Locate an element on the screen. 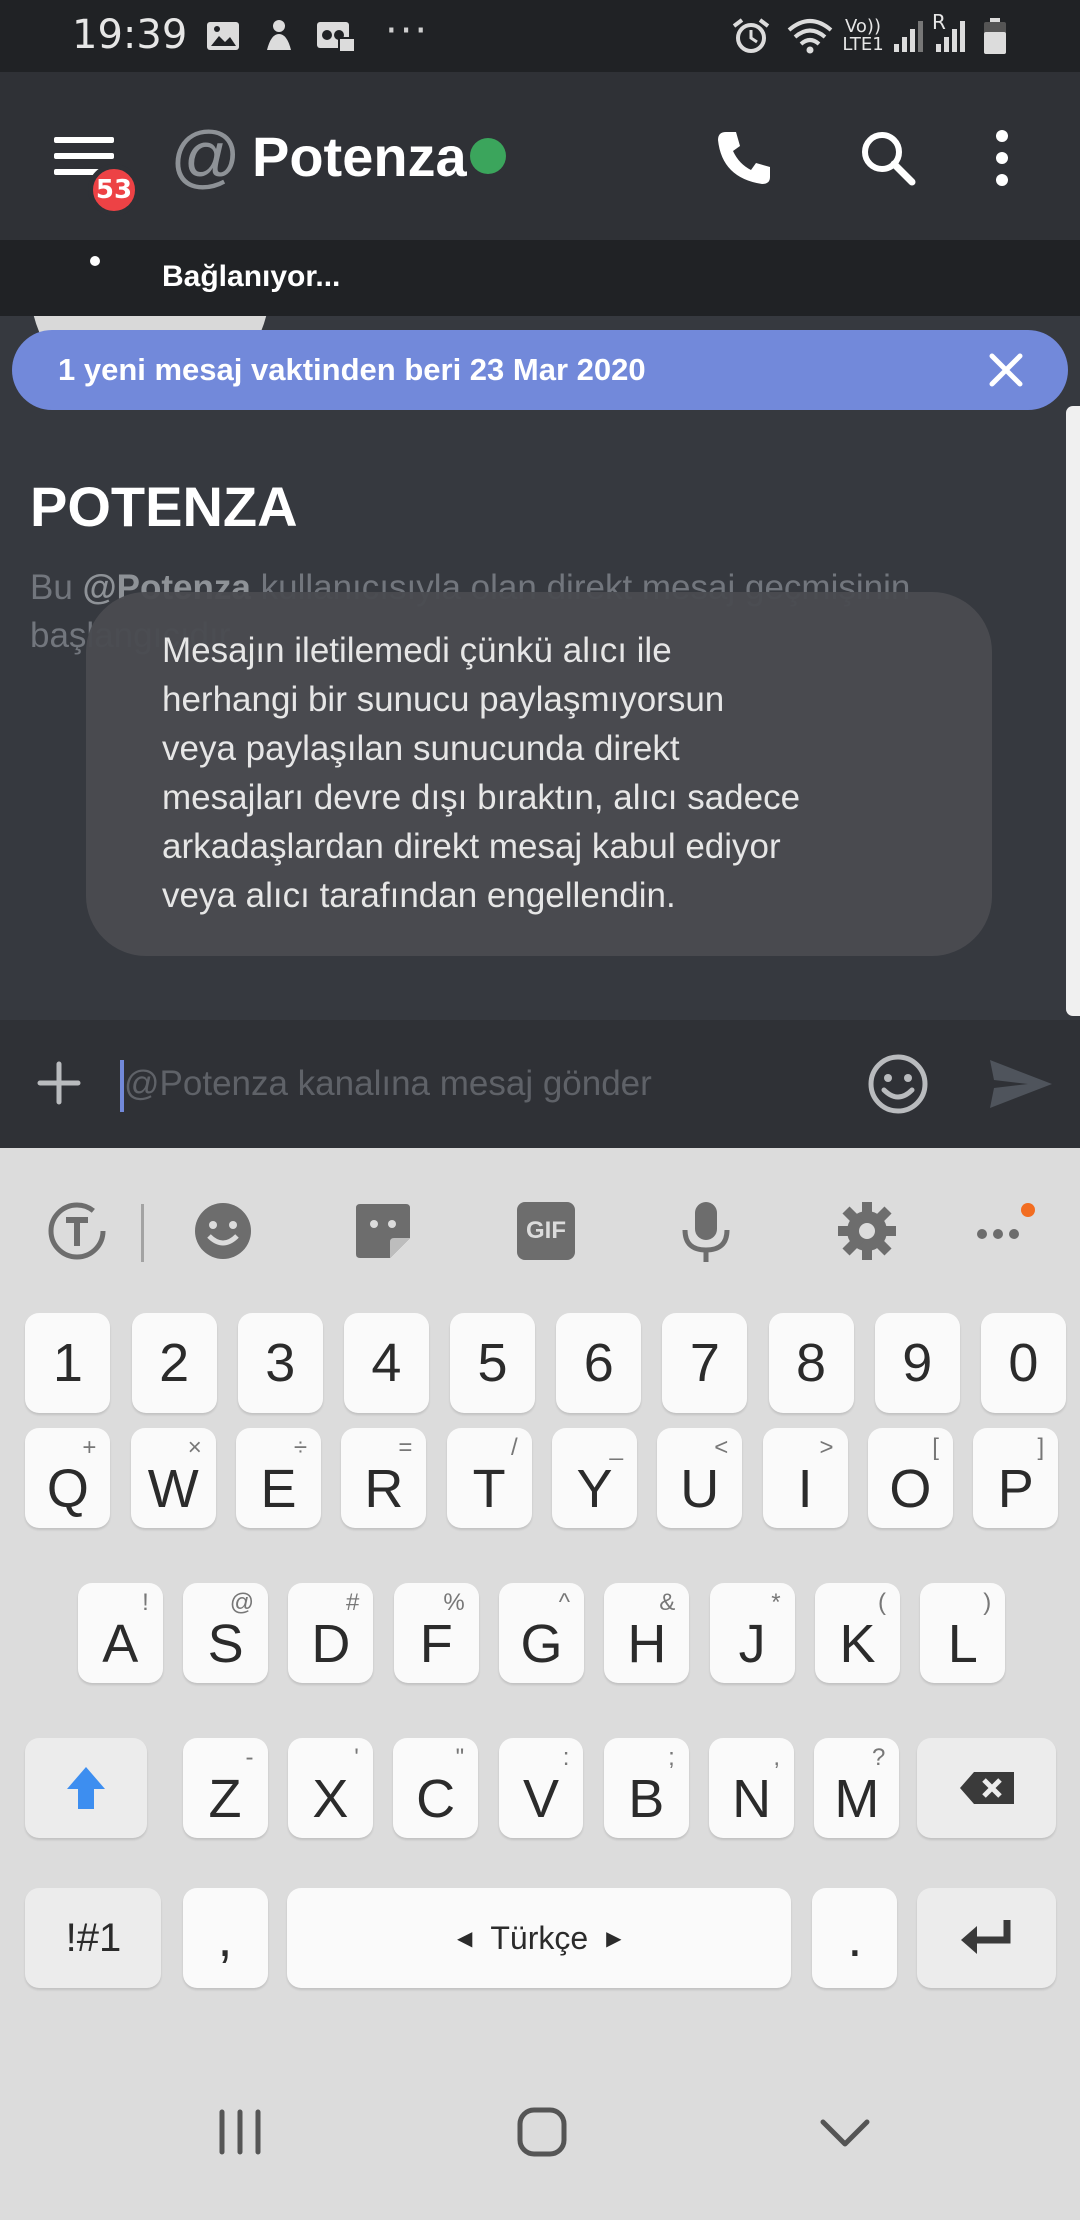 This screenshot has width=1080, height=2220. key-r: R = is located at coordinates (384, 1478).